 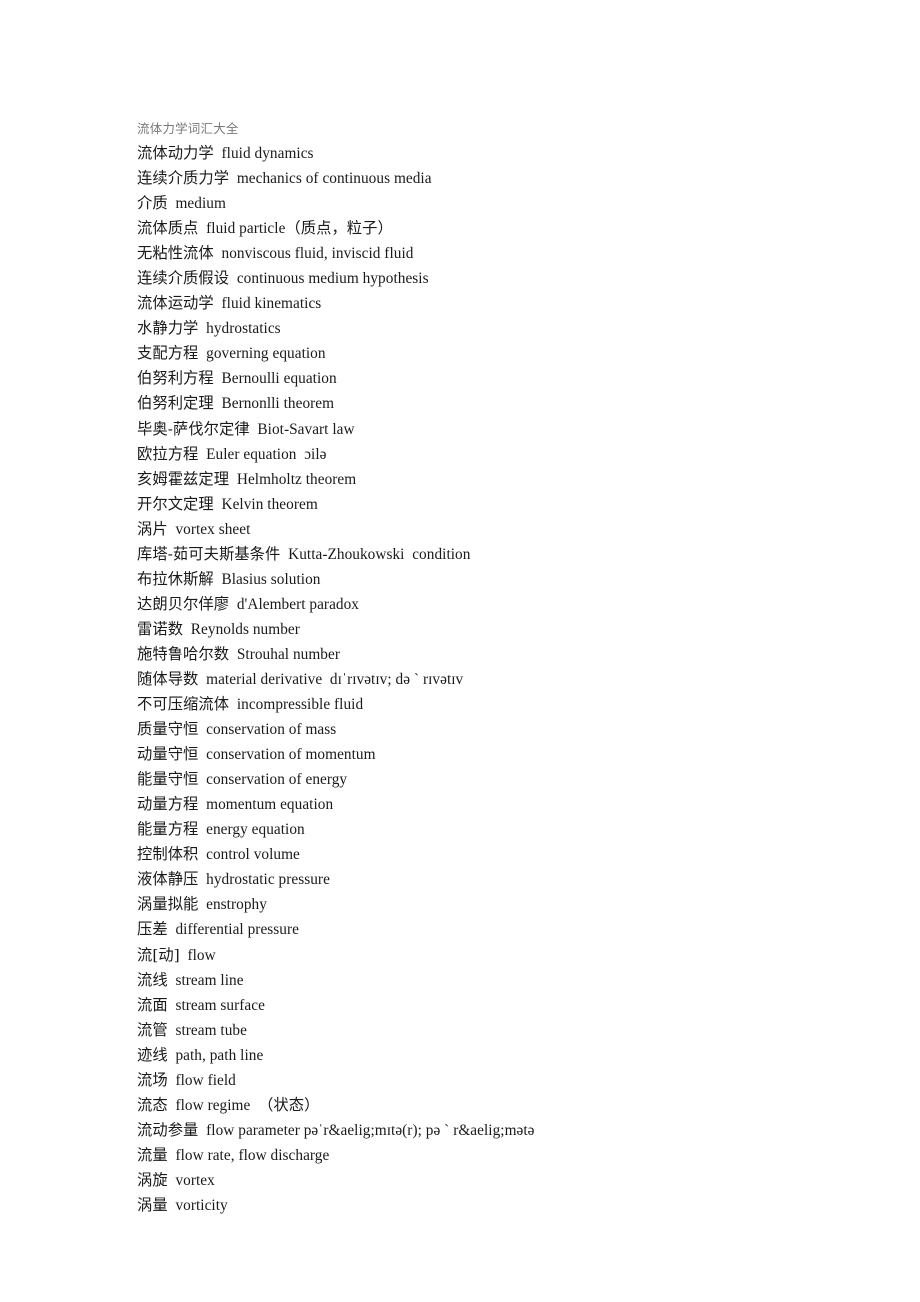 I want to click on glossary-term-chinese: 流动参量, so click(x=168, y=1129).